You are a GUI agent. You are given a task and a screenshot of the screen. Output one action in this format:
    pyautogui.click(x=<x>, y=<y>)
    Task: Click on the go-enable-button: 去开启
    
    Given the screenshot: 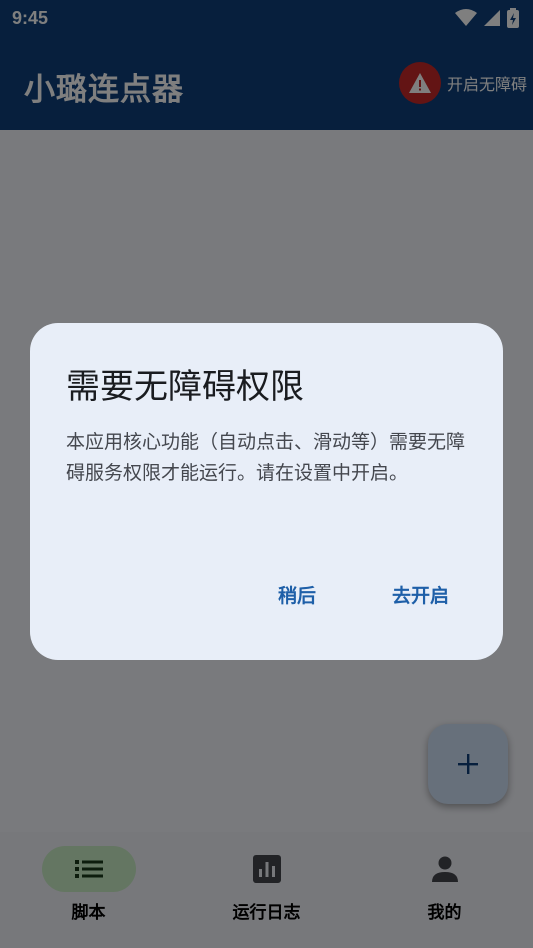 What is the action you would take?
    pyautogui.click(x=420, y=594)
    